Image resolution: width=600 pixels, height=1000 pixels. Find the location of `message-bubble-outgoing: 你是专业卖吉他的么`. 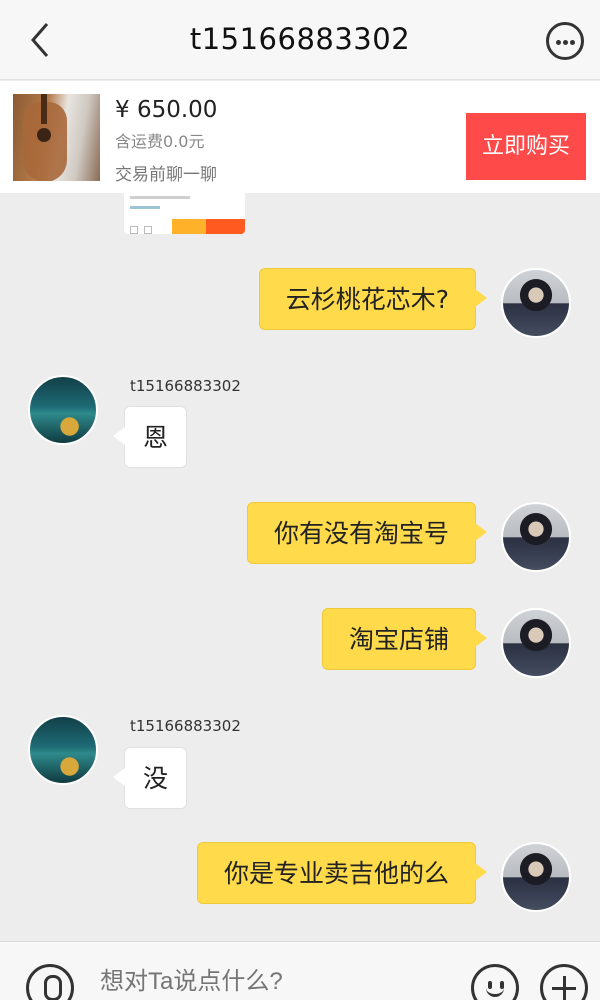

message-bubble-outgoing: 你是专业卖吉他的么 is located at coordinates (342, 873).